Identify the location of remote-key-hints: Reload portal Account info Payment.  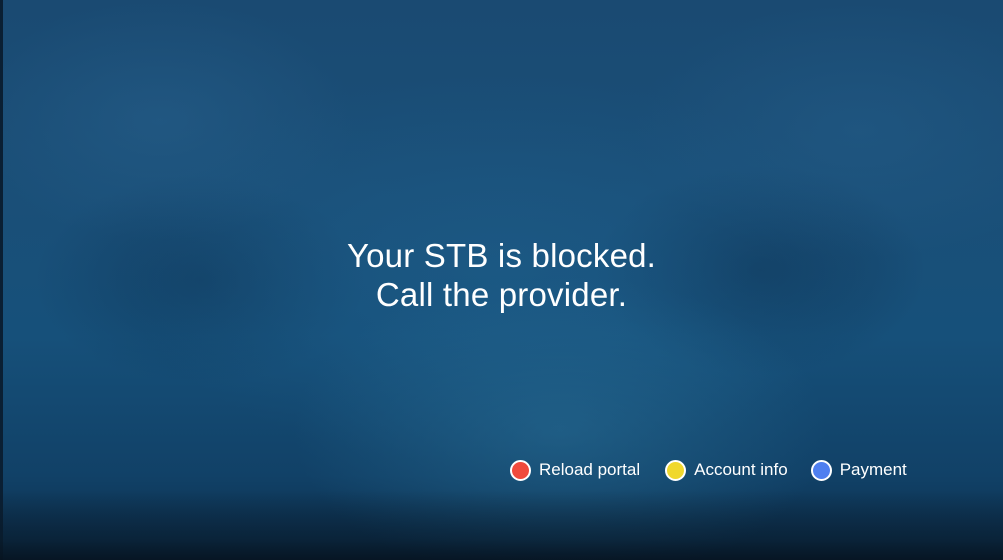
(708, 470).